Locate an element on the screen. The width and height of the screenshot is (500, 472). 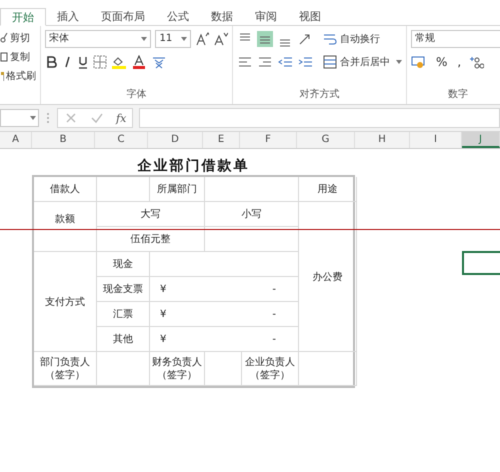
grow-font-icon is located at coordinates (202, 39).